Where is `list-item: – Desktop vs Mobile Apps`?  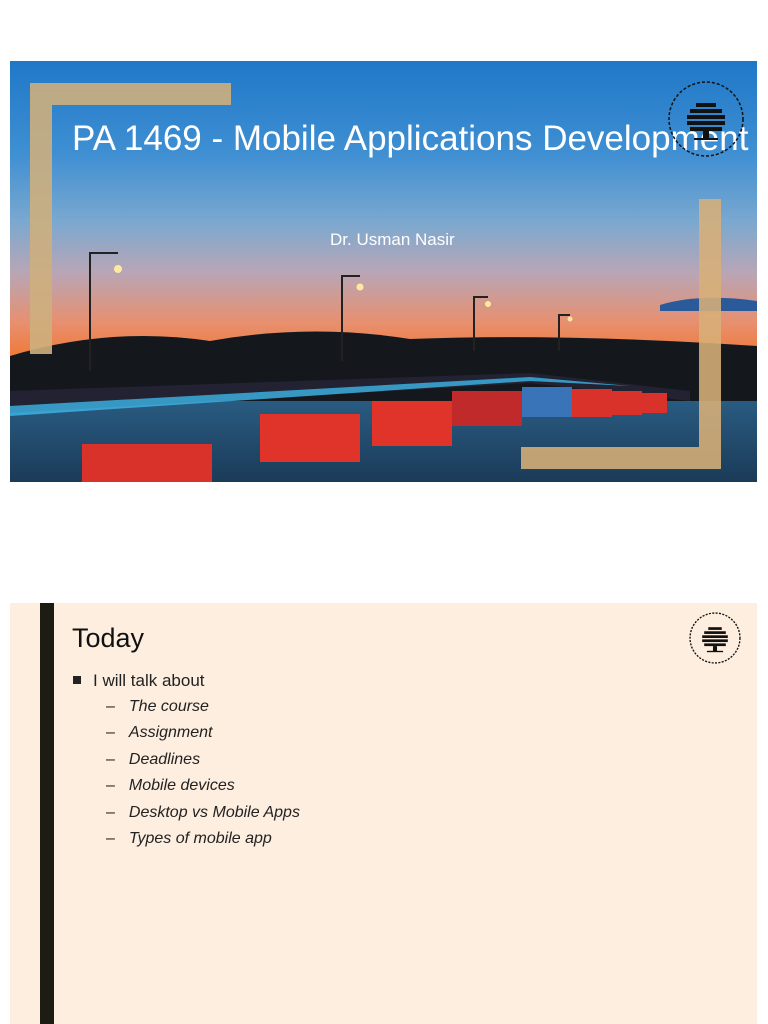 list-item: – Desktop vs Mobile Apps is located at coordinates (203, 812).